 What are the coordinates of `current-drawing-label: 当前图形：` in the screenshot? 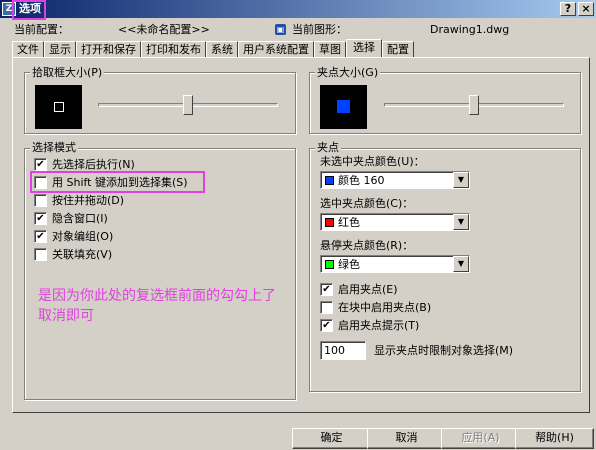 It's located at (319, 29).